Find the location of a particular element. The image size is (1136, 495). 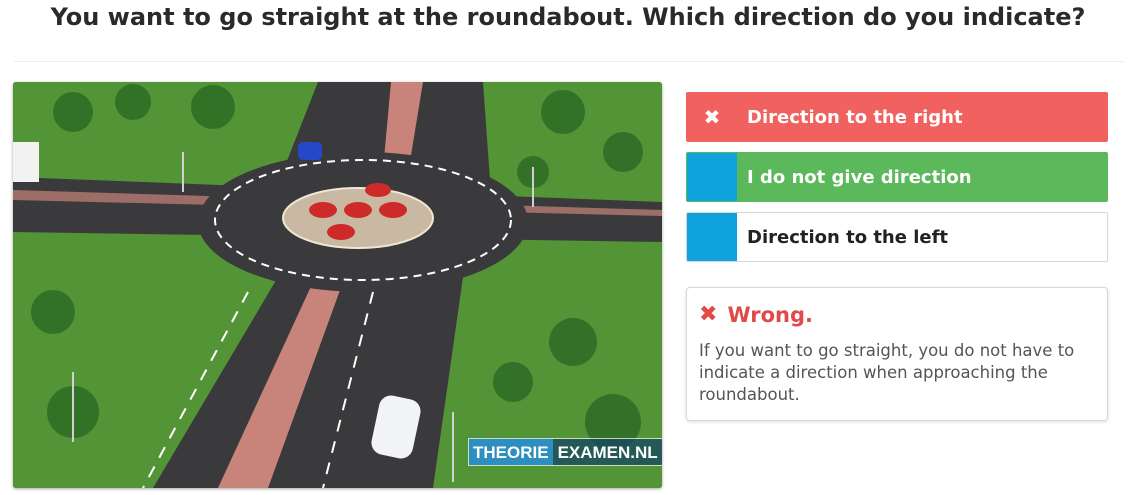

answer-direction-right: ✖ Direction to the right is located at coordinates (897, 117).